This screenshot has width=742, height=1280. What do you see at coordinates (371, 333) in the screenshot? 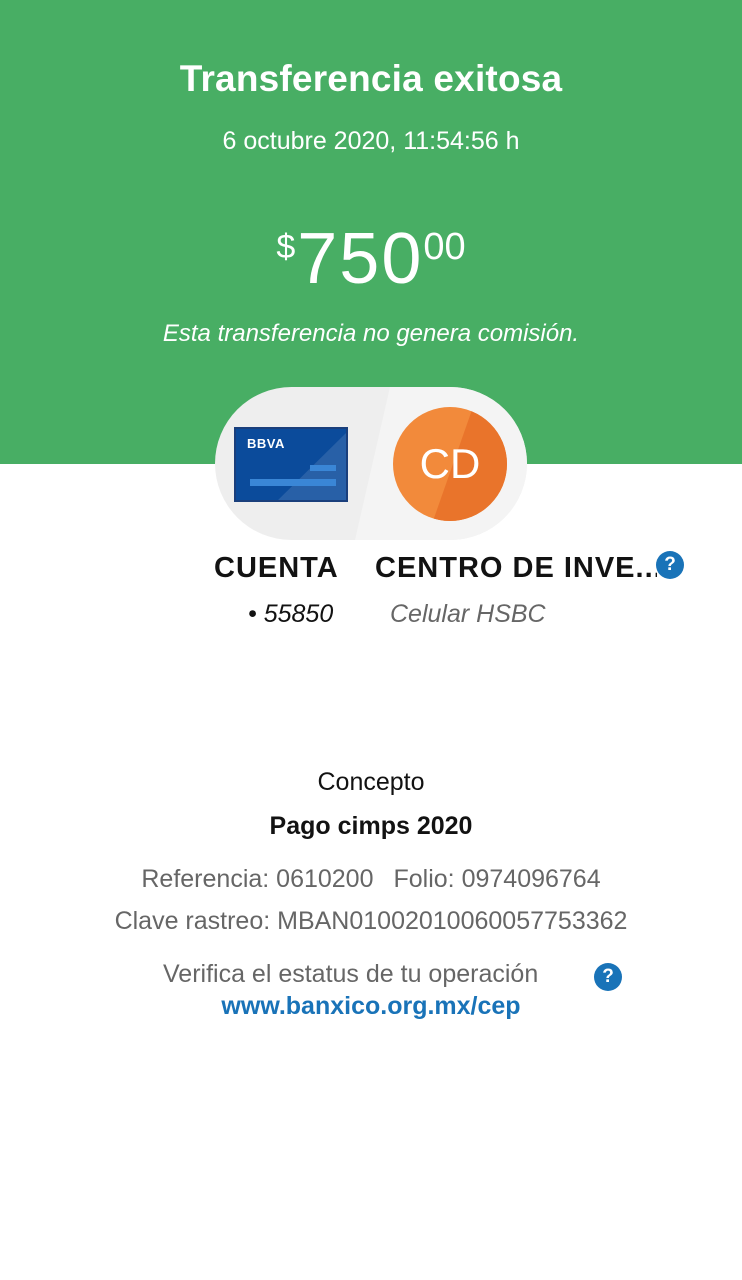
I see `fee-note: Esta transferencia no genera comisión.` at bounding box center [371, 333].